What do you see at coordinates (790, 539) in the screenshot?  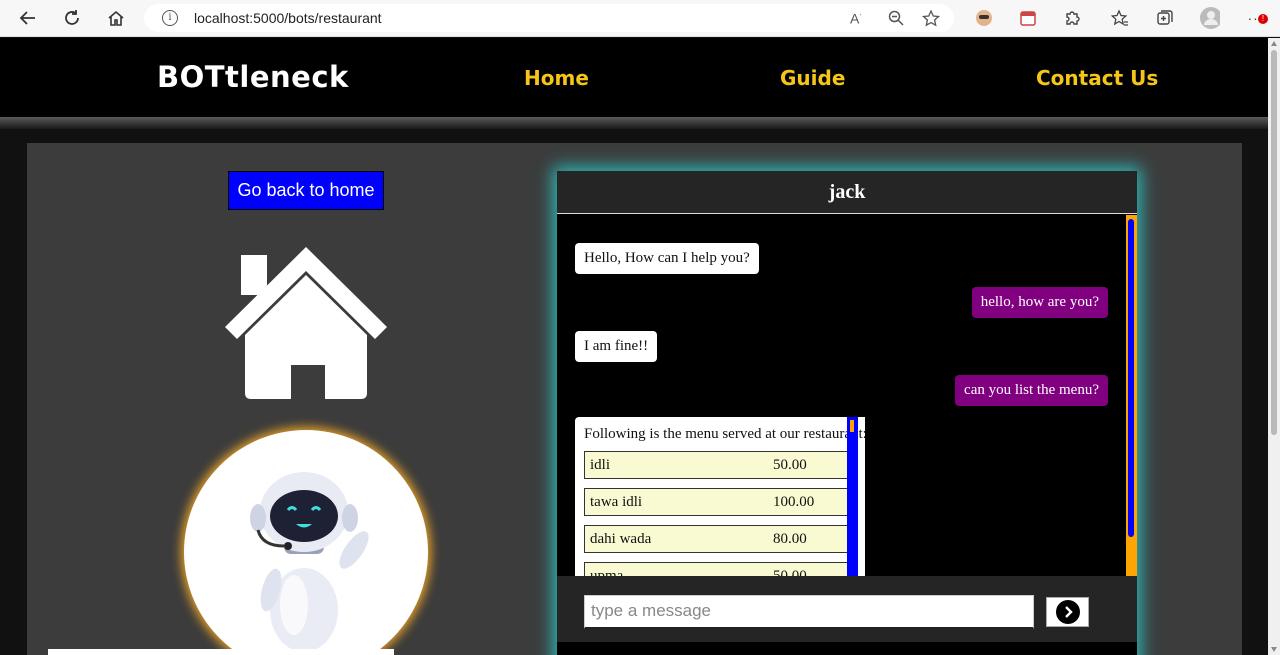 I see `menu-item-price: 80.00` at bounding box center [790, 539].